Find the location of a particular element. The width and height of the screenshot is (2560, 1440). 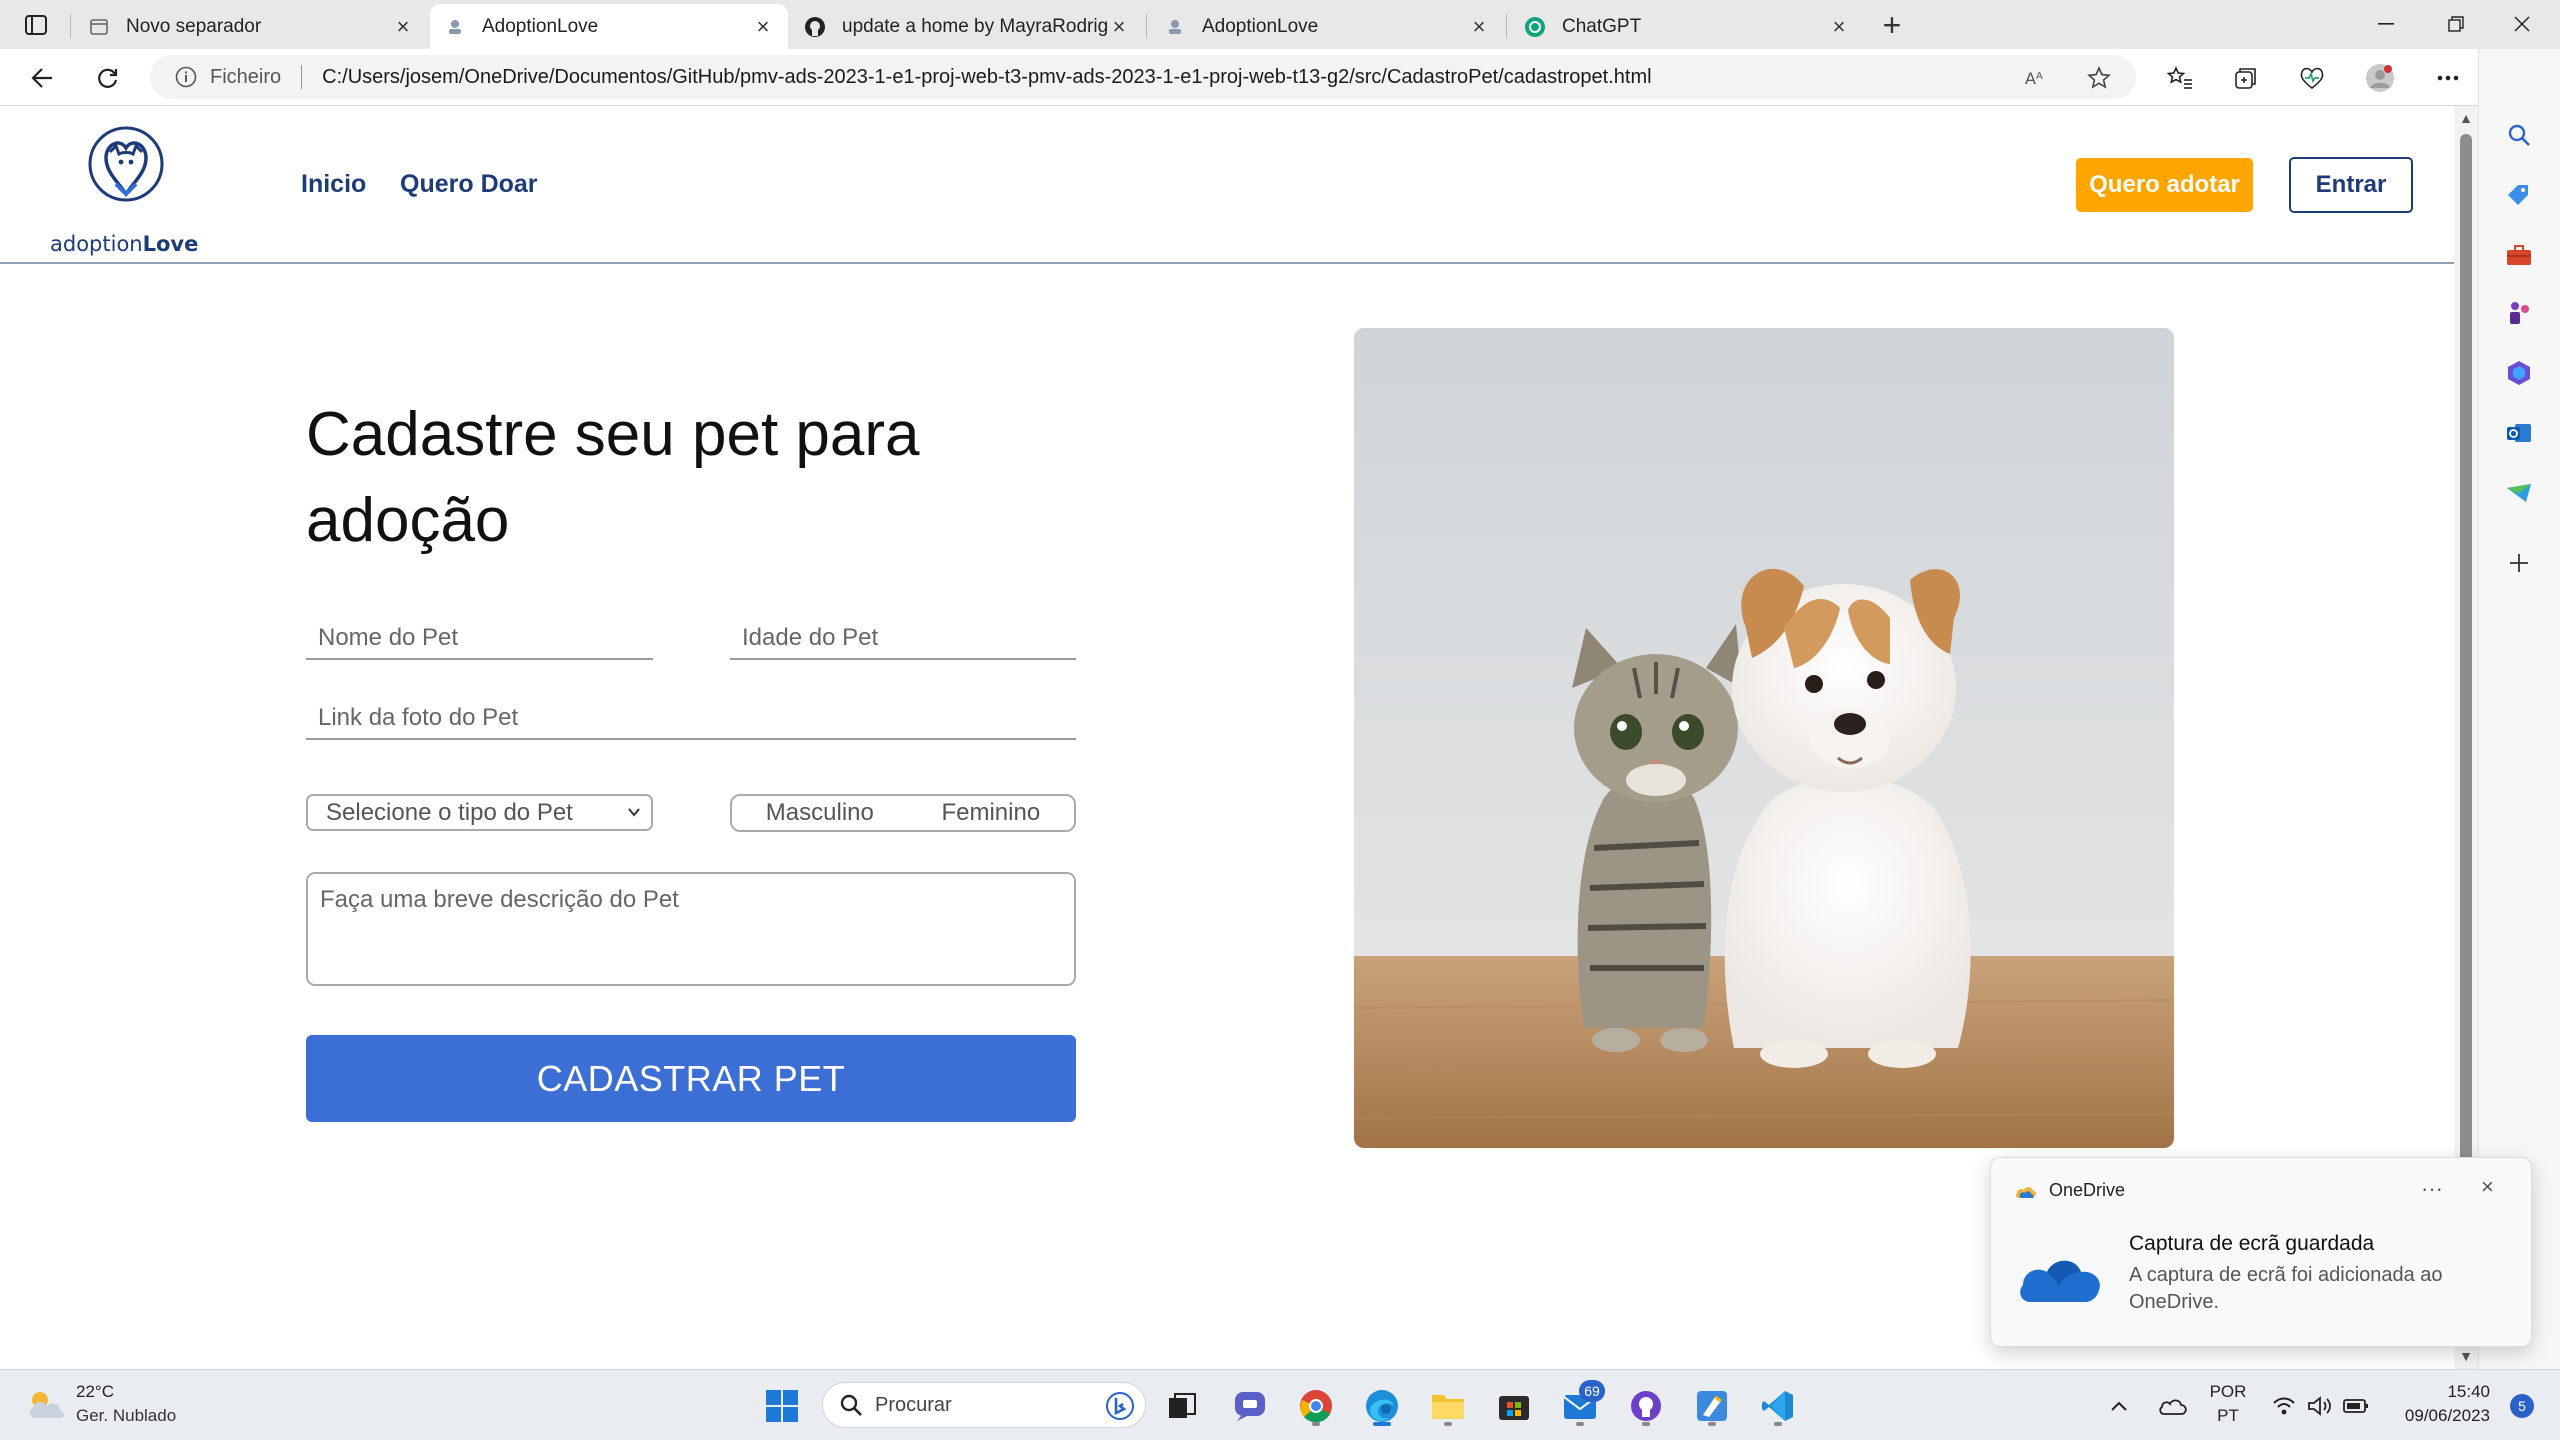

task-view-icon is located at coordinates (1182, 1406).